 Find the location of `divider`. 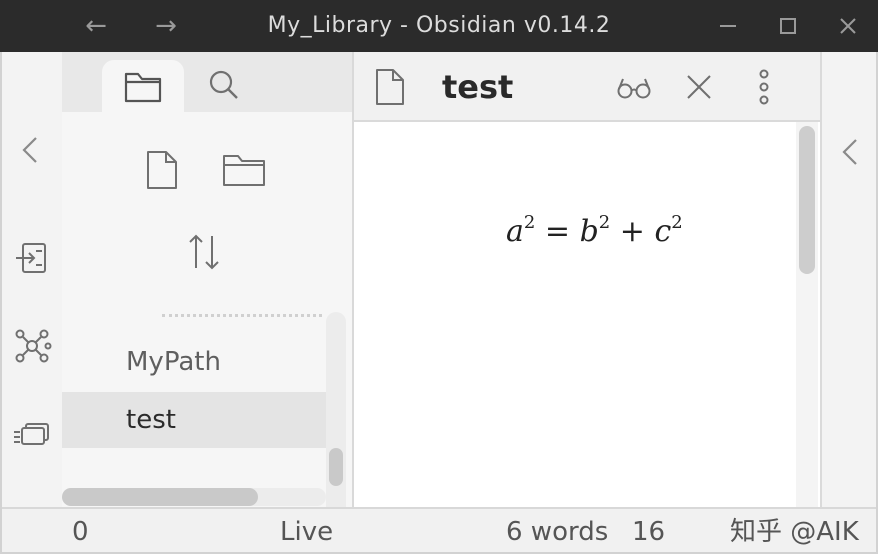

divider is located at coordinates (242, 316).